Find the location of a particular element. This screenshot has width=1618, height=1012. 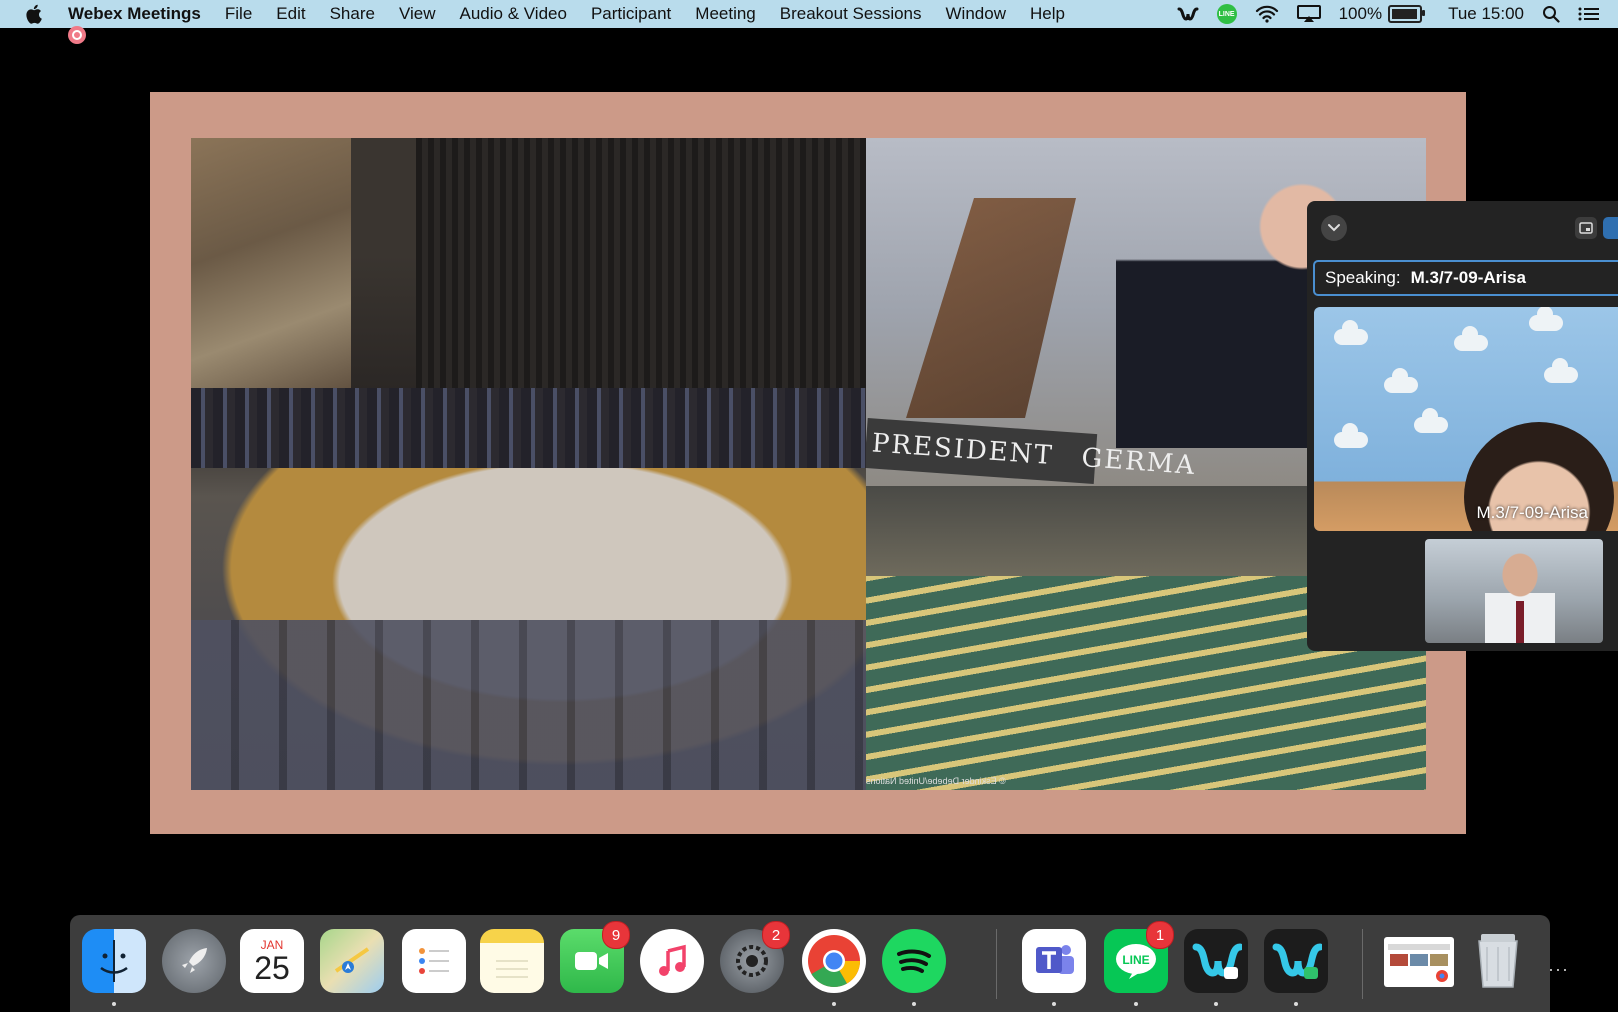

control-center-icon is located at coordinates (1589, 14).